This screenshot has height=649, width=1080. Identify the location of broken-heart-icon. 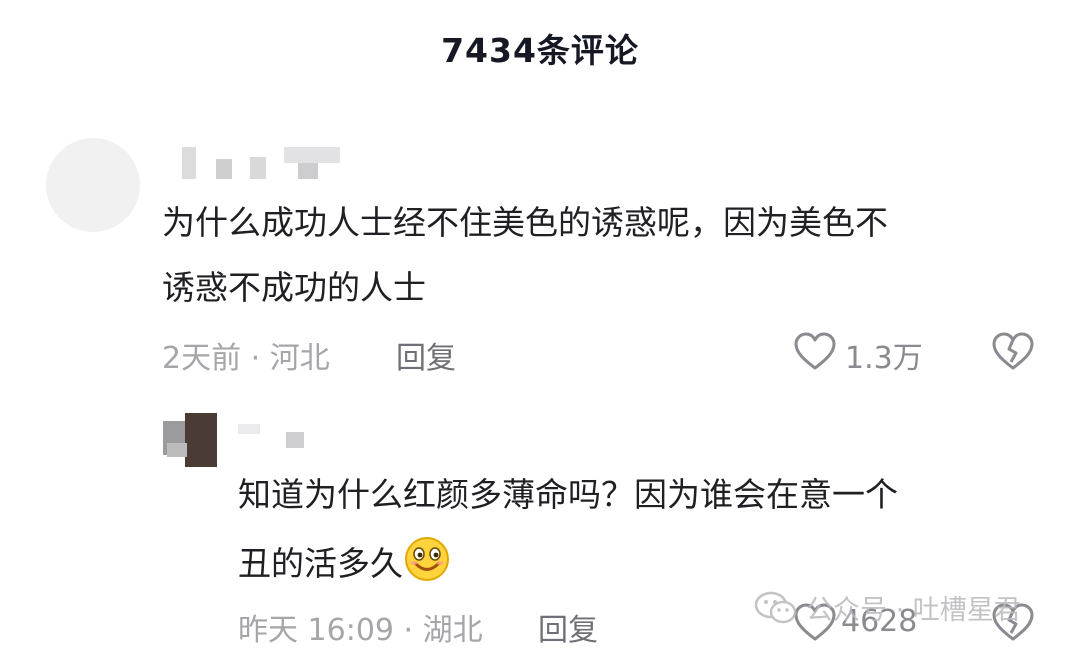
(1013, 352).